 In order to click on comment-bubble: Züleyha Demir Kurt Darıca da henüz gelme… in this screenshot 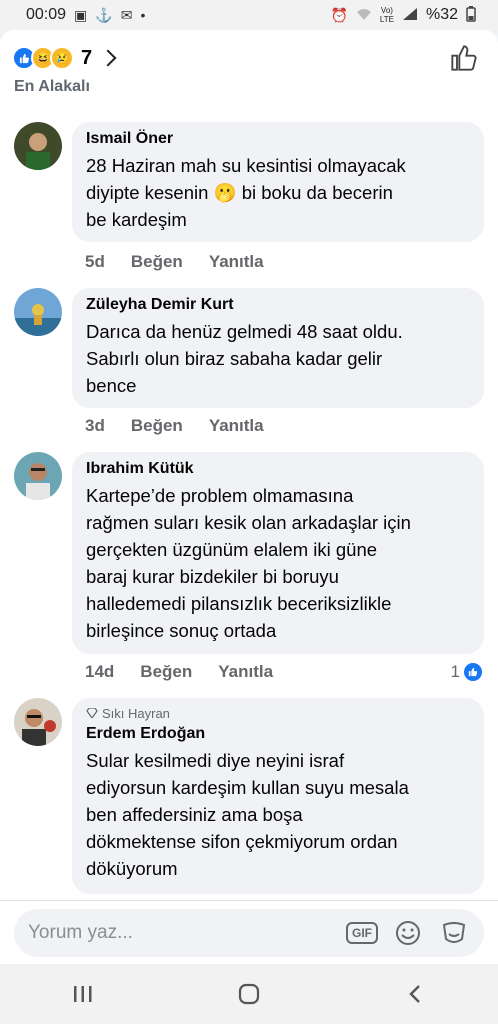, I will do `click(278, 348)`.